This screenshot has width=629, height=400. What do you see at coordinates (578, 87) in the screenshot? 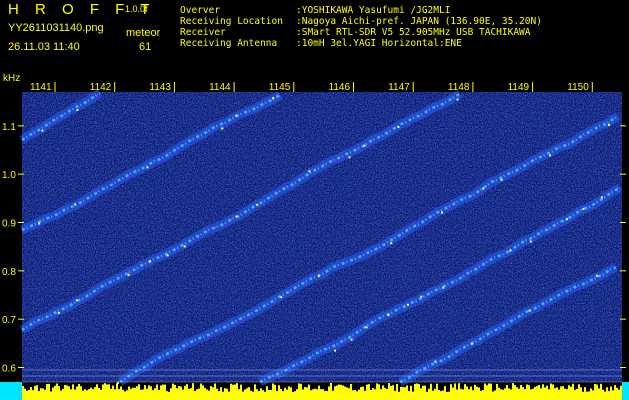
I see `time-tick-label: 1150` at bounding box center [578, 87].